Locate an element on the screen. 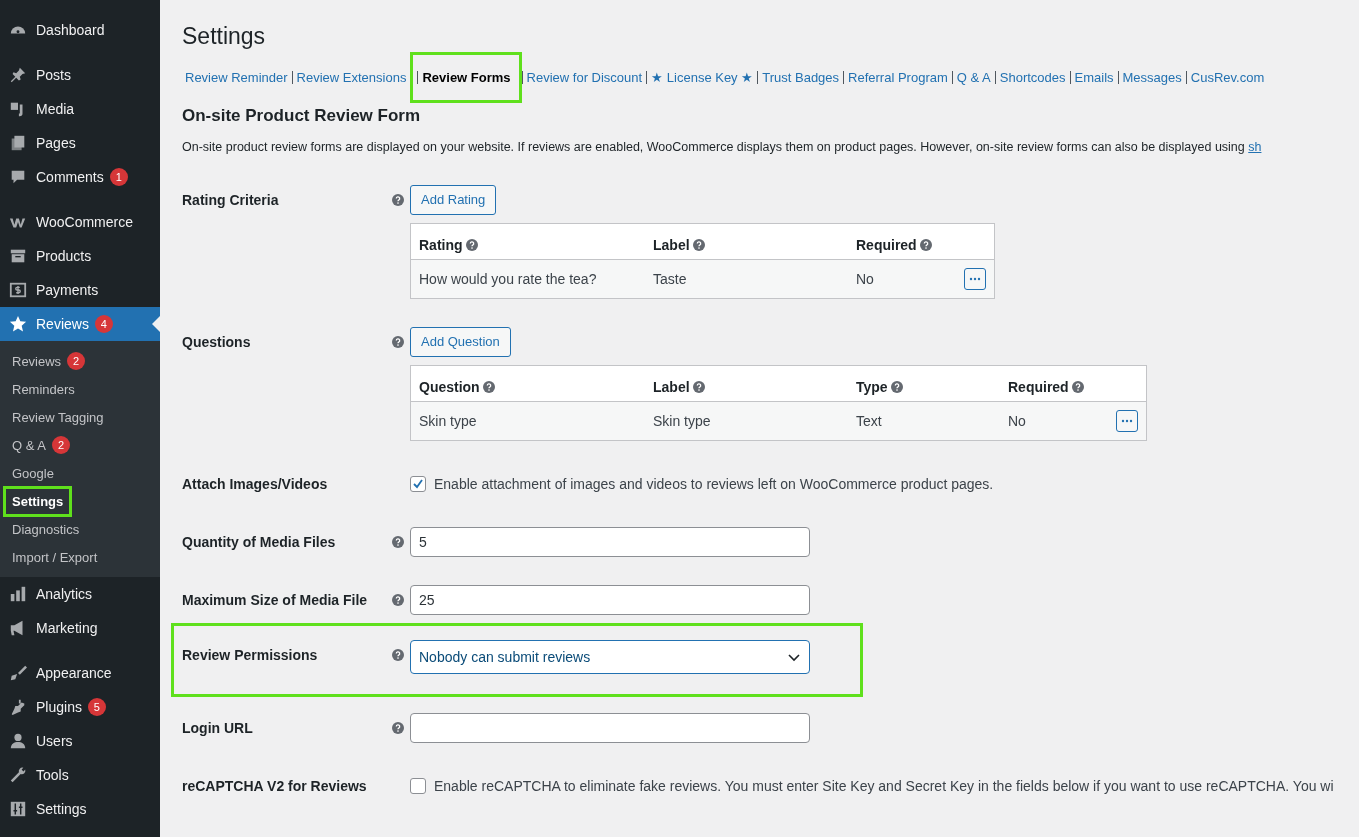 This screenshot has height=837, width=1359. plug-icon is located at coordinates (18, 707).